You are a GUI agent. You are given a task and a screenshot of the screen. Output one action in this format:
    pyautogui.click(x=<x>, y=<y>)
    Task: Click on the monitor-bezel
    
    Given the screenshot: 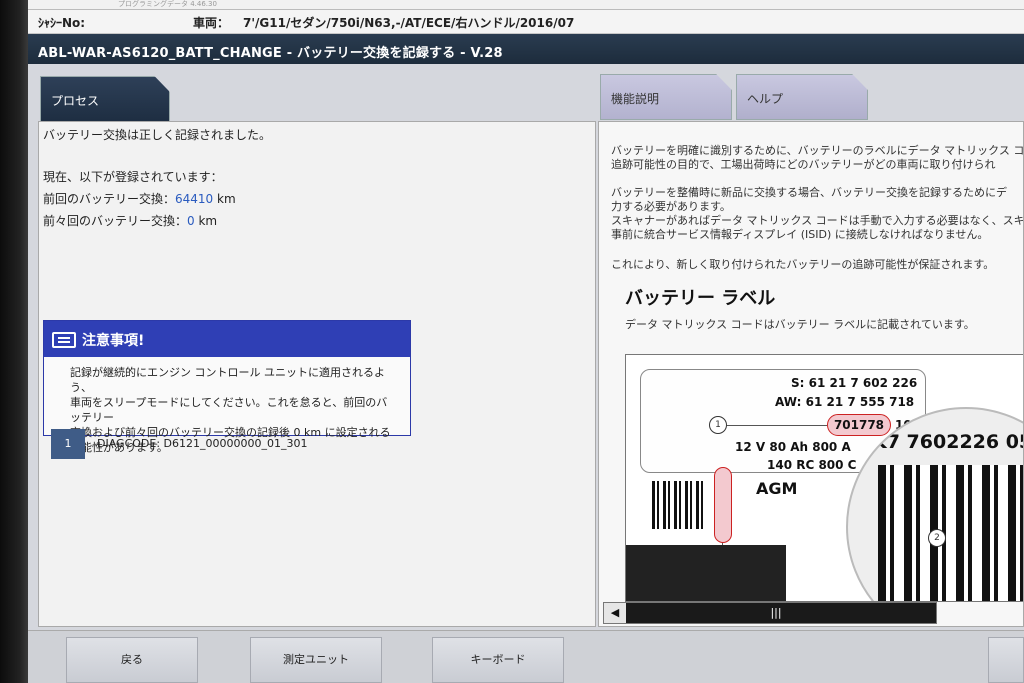 What is the action you would take?
    pyautogui.click(x=14, y=341)
    